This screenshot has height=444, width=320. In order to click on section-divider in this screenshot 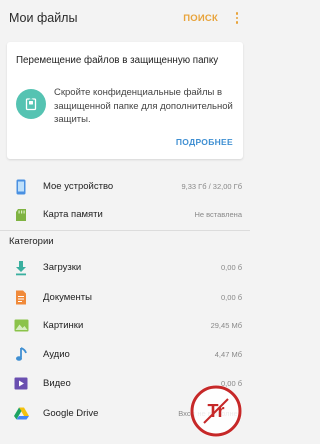, I will do `click(125, 230)`.